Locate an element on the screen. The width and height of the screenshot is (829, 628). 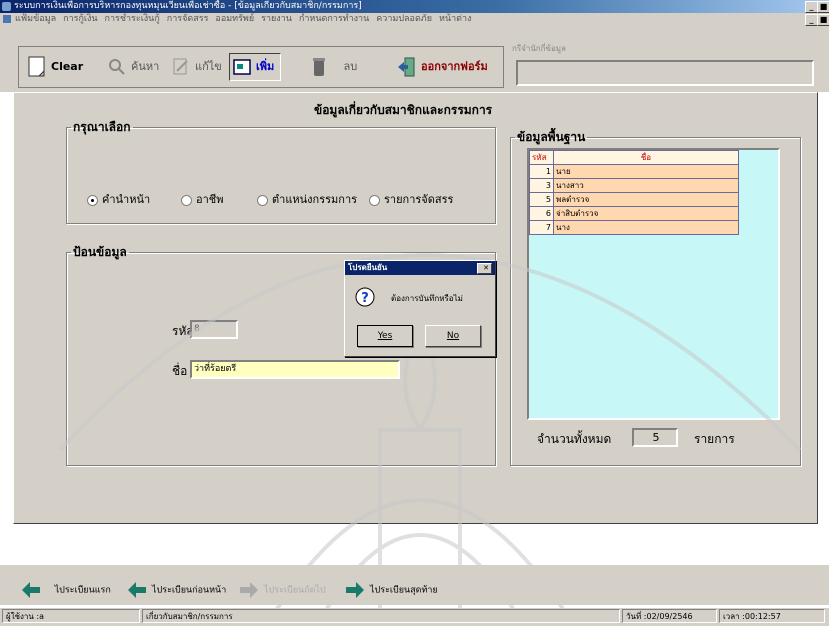
no-button: No is located at coordinates (453, 336).